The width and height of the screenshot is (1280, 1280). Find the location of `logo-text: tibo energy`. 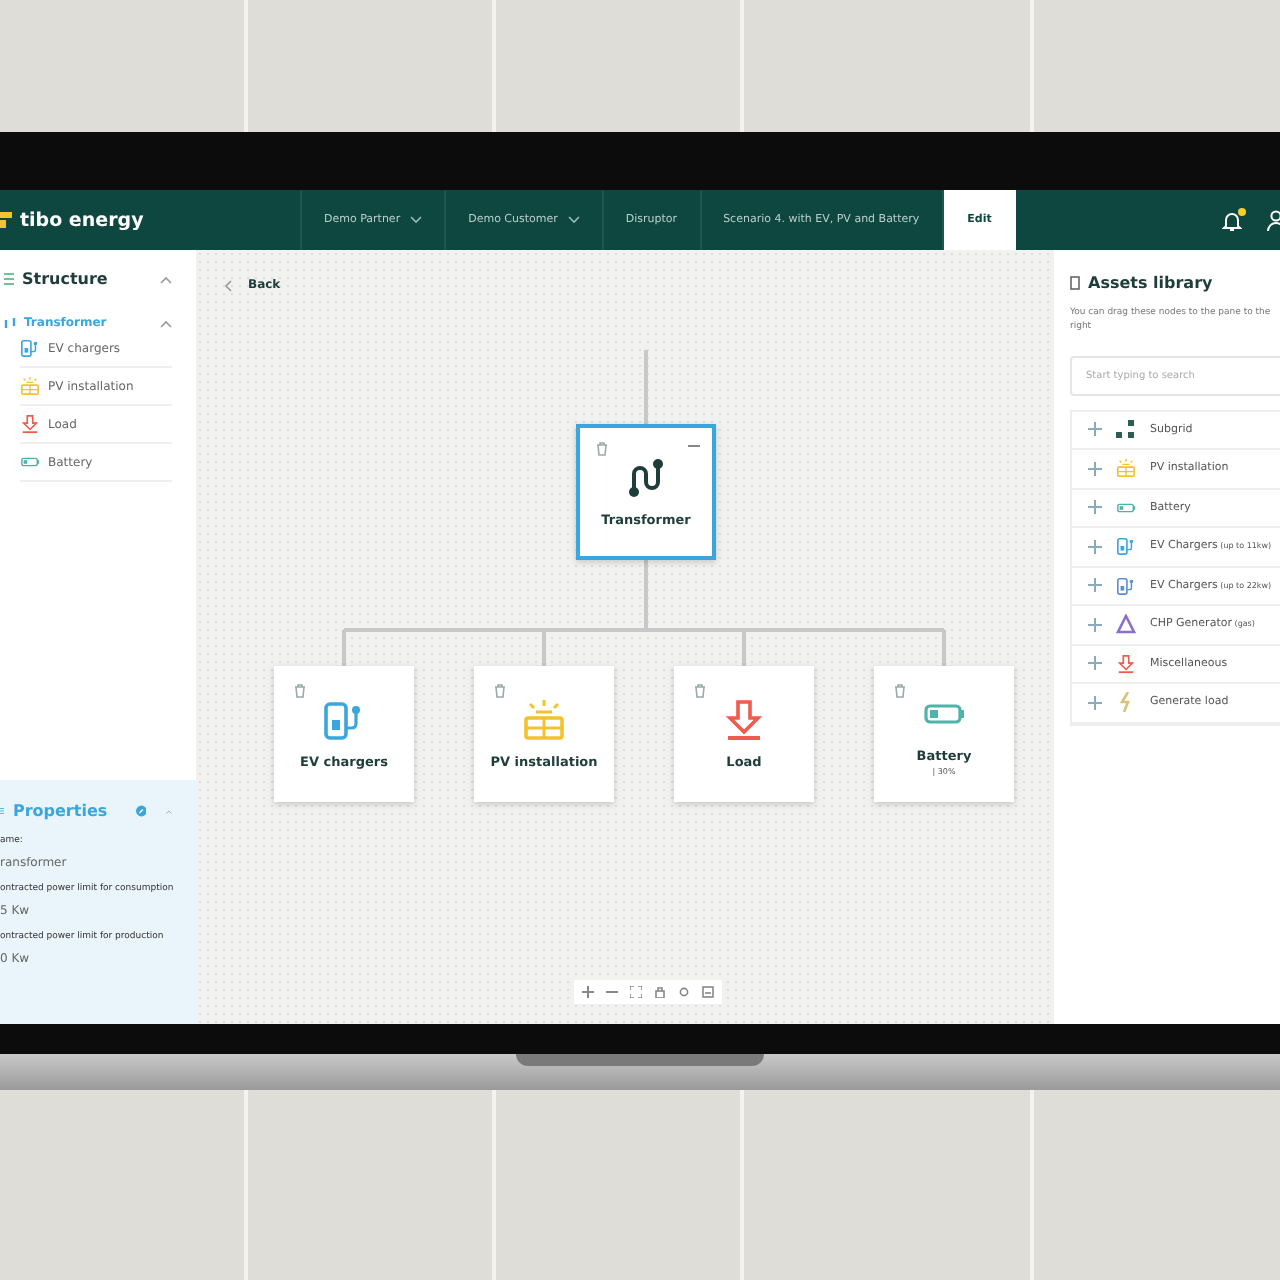

logo-text: tibo energy is located at coordinates (82, 220).